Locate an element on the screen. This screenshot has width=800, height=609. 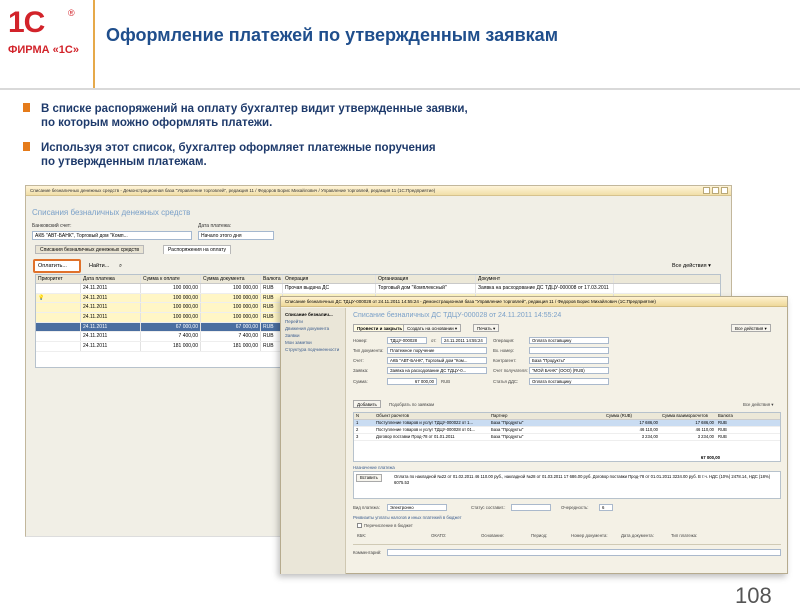
cell: 7 400,00 is located at coordinates (171, 337).